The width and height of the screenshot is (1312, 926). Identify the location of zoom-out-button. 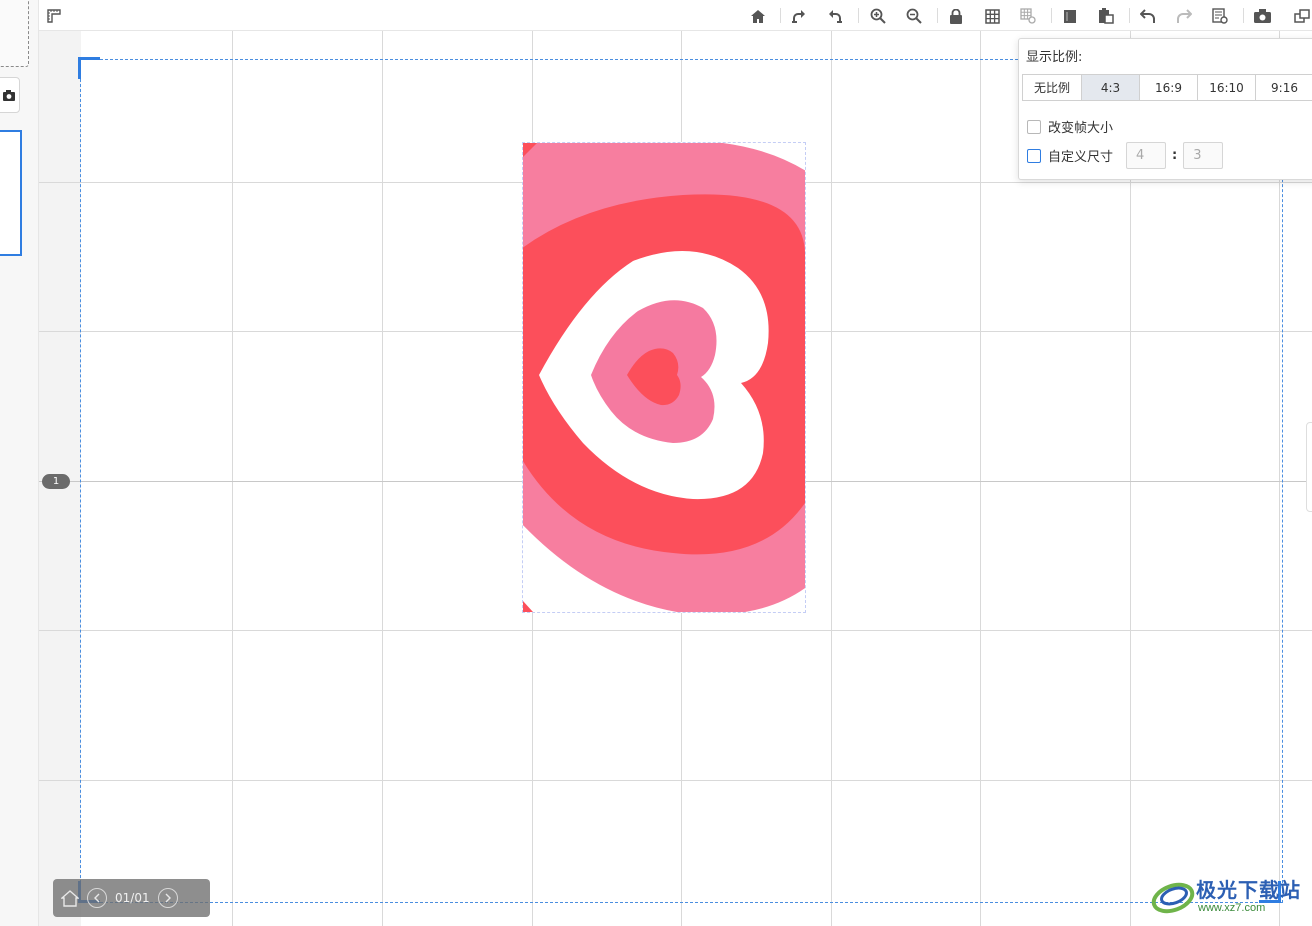
(914, 16).